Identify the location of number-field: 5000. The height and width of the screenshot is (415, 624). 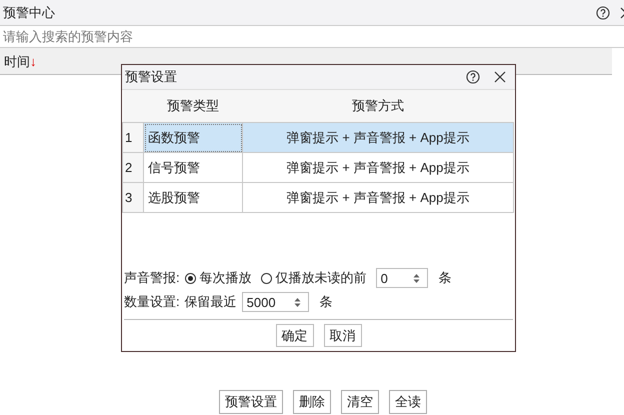
(275, 302).